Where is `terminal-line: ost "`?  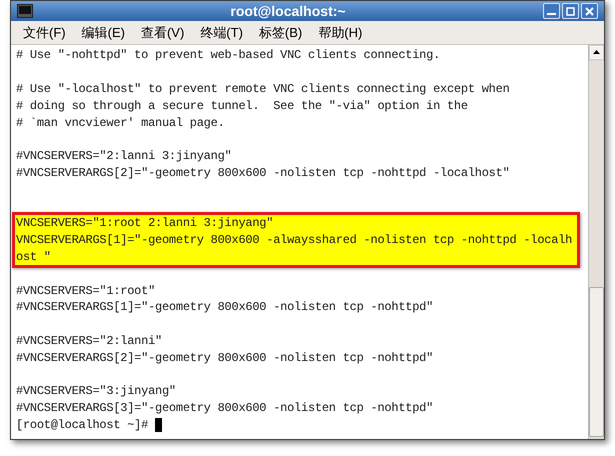 terminal-line: ost " is located at coordinates (33, 257).